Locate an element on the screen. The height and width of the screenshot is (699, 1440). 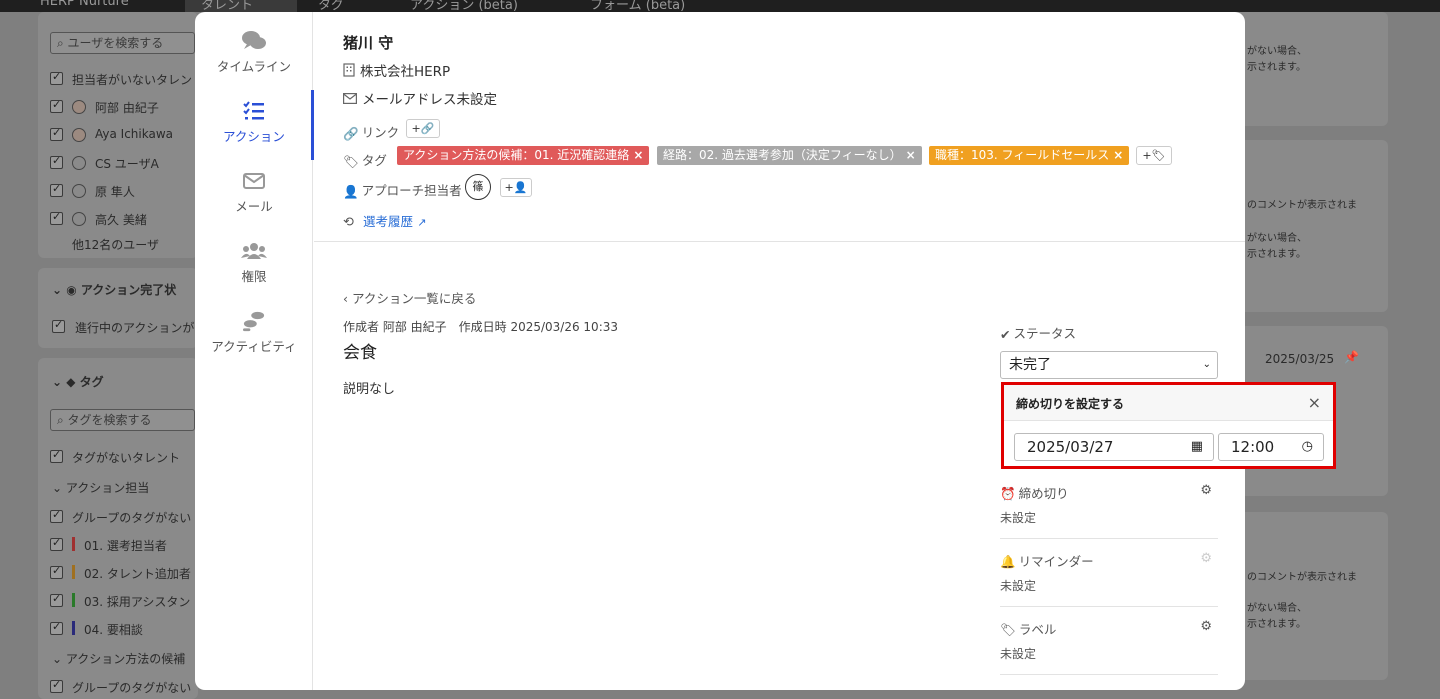
nav-forms: フォーム (beta) is located at coordinates (637, 6).